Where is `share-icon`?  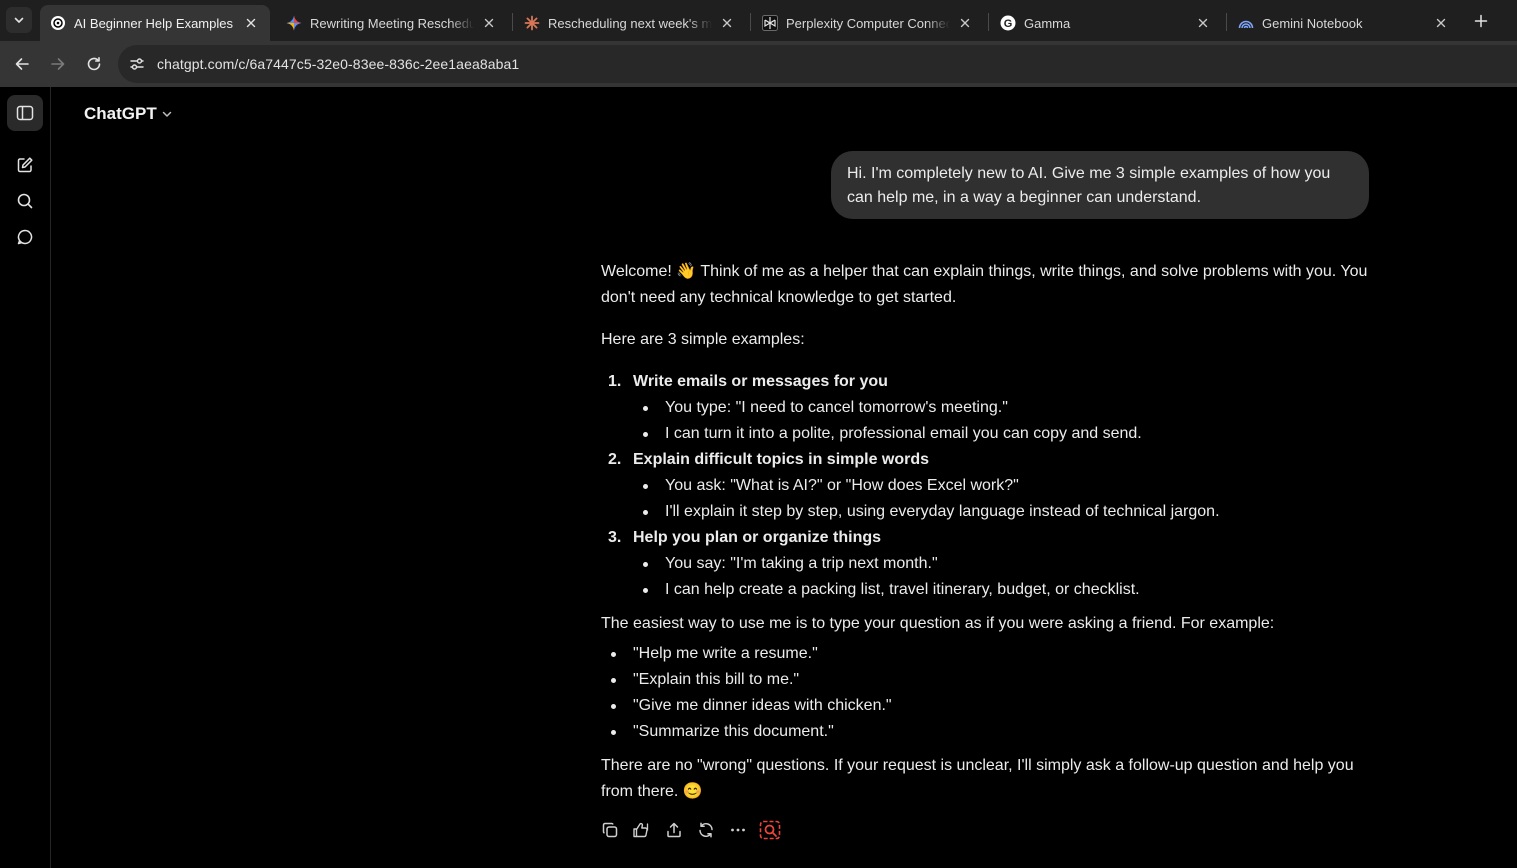 share-icon is located at coordinates (674, 830).